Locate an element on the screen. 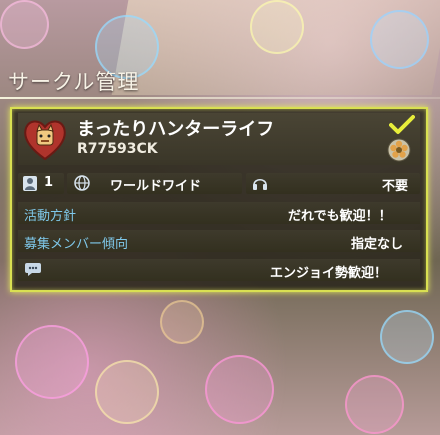  checkmark-icon is located at coordinates (402, 125).